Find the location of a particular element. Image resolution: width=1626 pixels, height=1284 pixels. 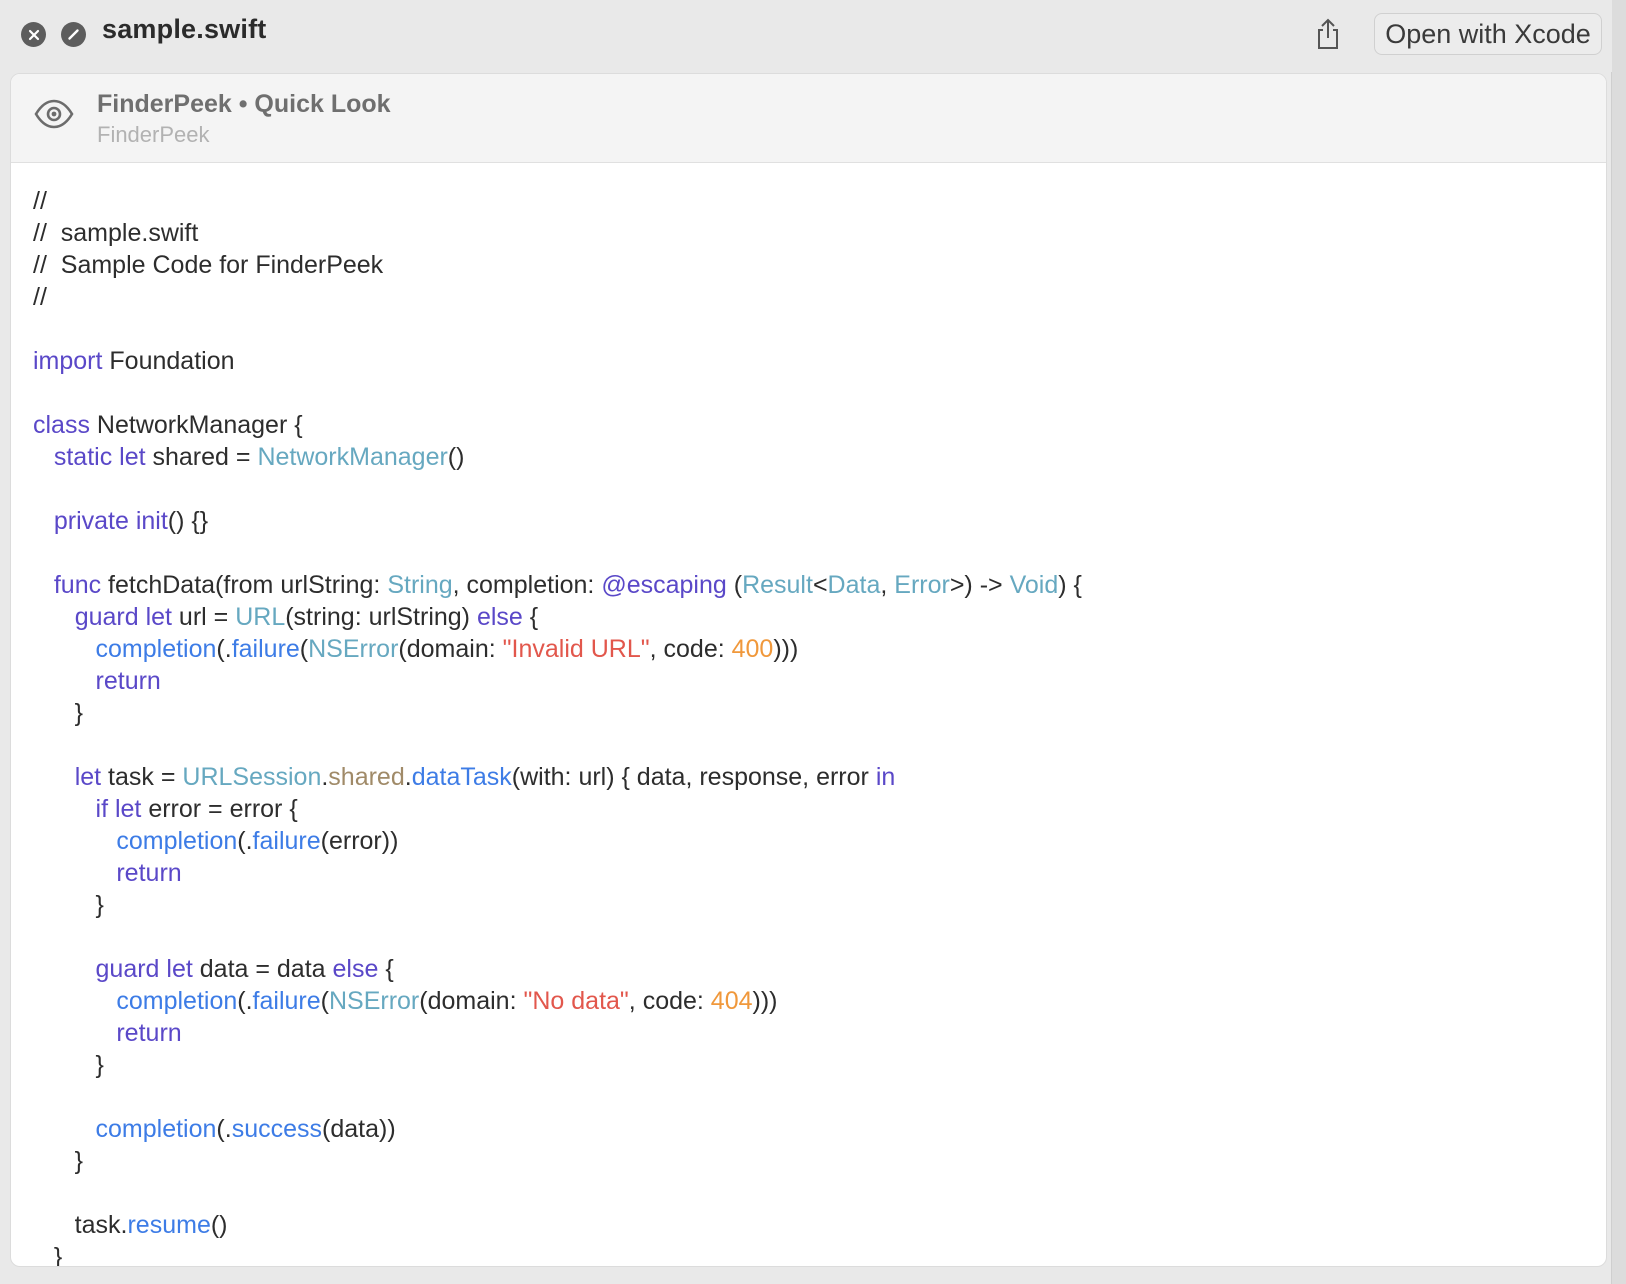

code-token: resume is located at coordinates (169, 1225).